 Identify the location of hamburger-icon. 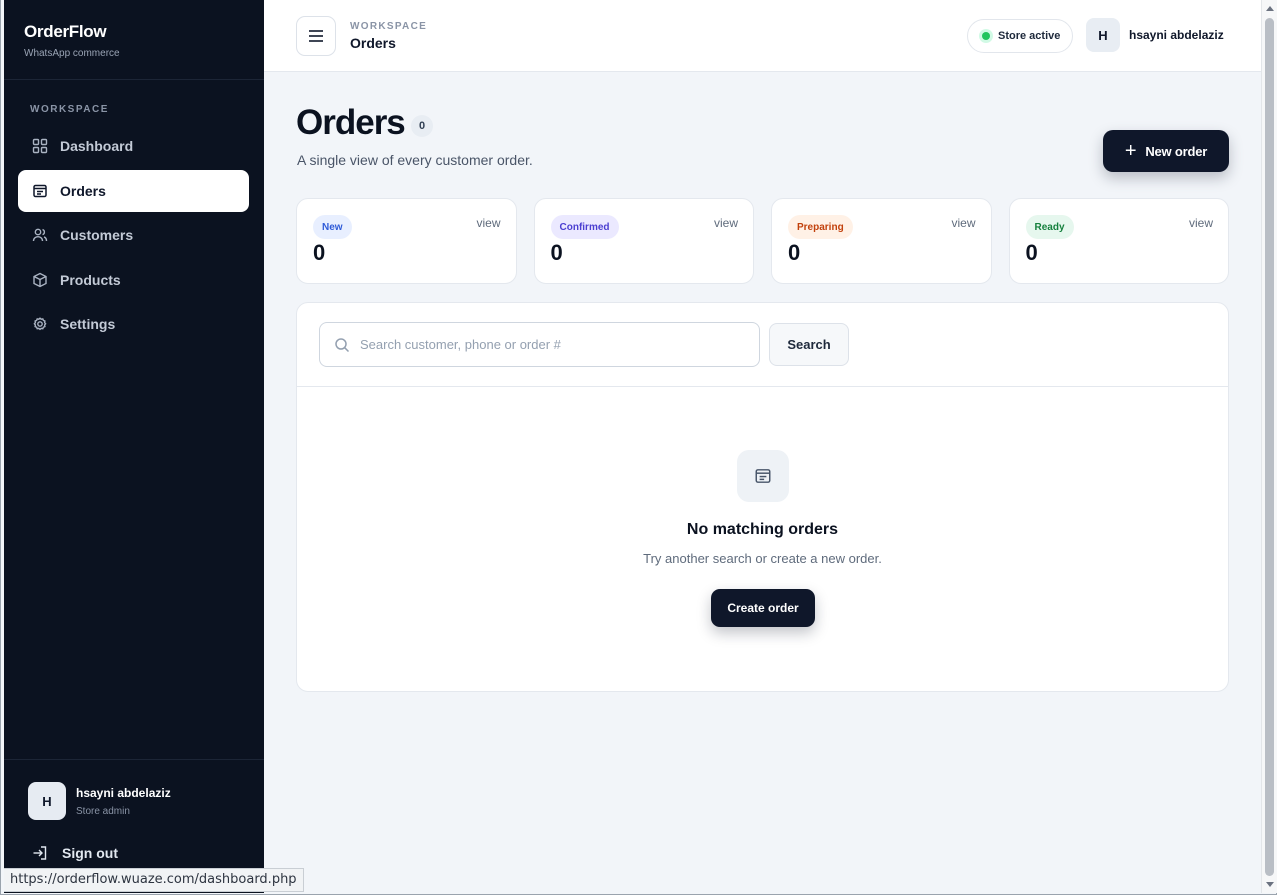
(316, 36).